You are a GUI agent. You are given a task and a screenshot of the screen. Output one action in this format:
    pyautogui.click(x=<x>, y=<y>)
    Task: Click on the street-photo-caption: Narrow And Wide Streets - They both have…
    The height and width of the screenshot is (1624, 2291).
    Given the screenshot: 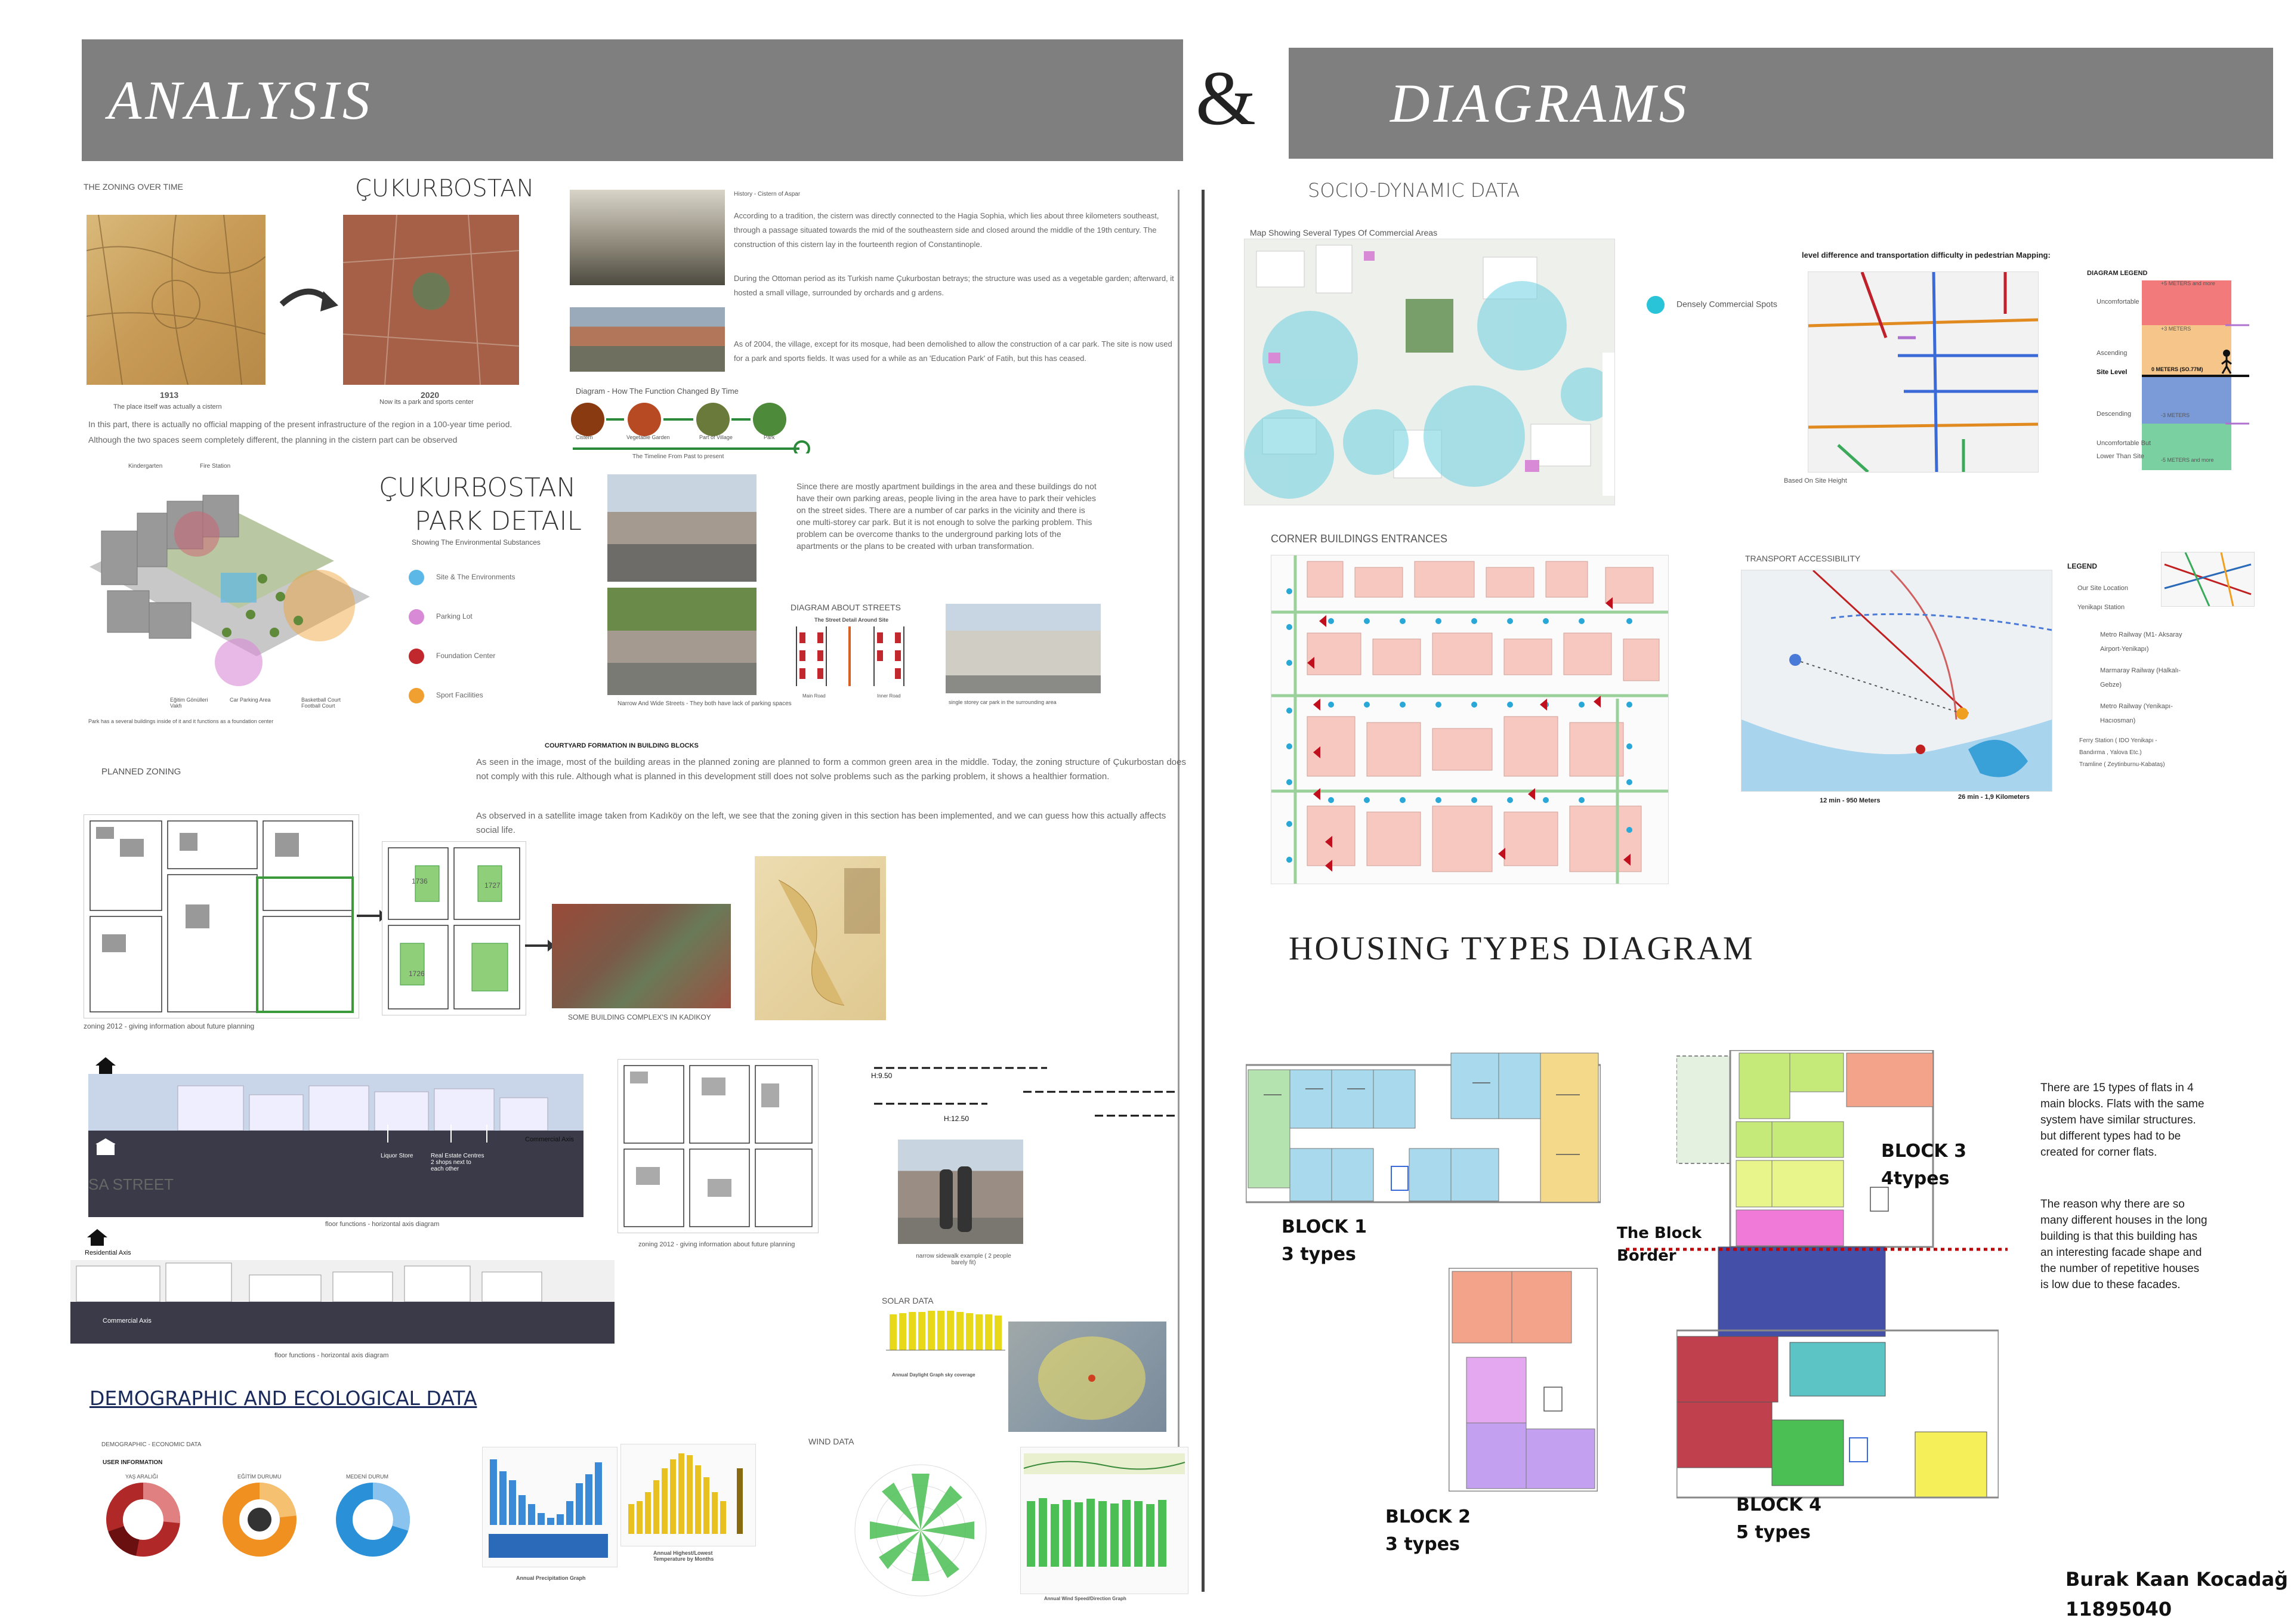 What is the action you would take?
    pyautogui.click(x=704, y=703)
    